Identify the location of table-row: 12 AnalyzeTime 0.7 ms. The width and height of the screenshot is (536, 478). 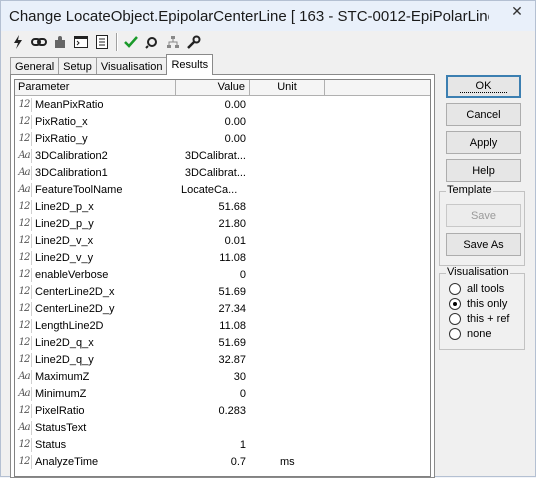
(222, 461).